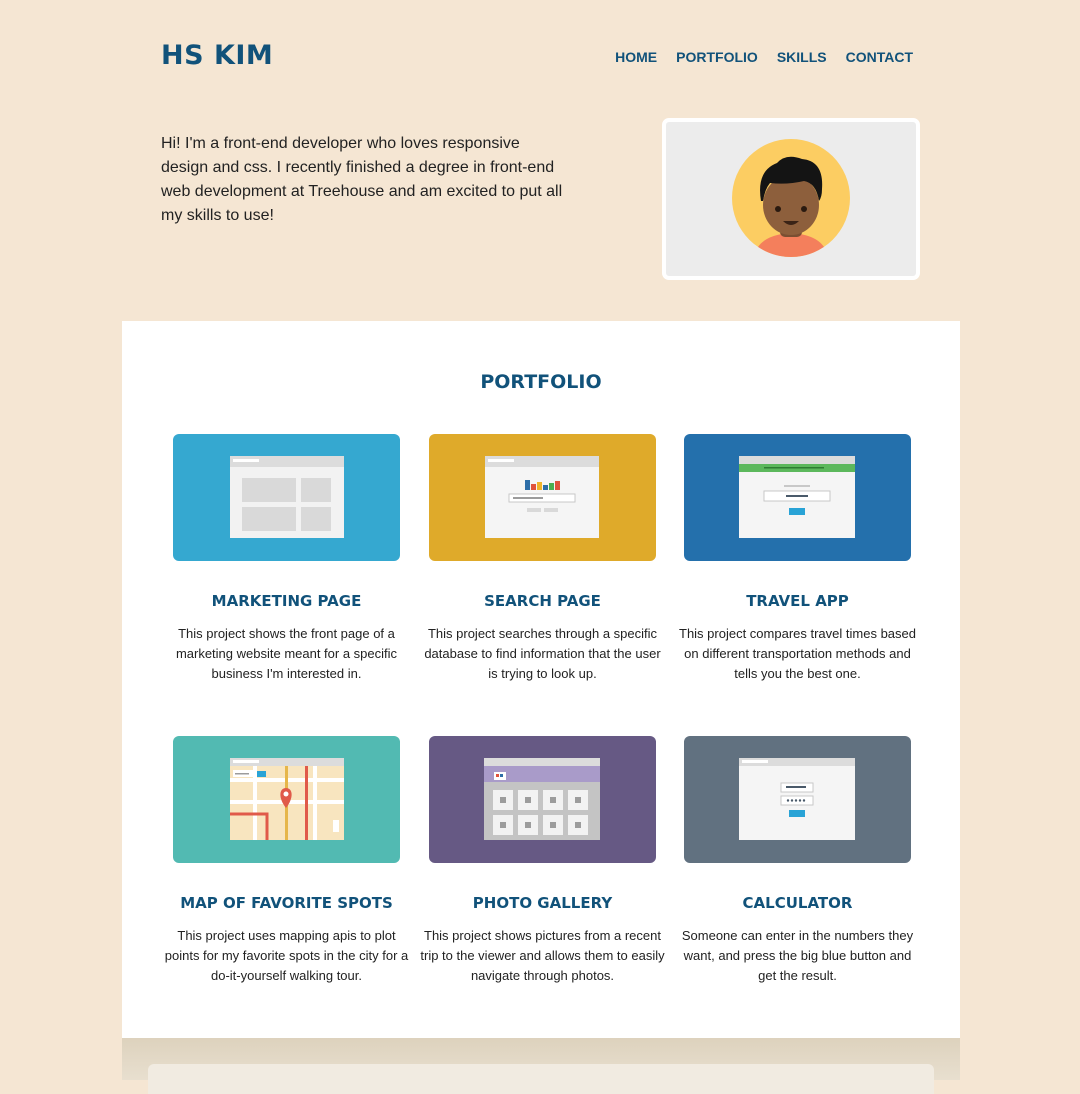  What do you see at coordinates (541, 382) in the screenshot?
I see `portfolio-heading: PORTFOLIO` at bounding box center [541, 382].